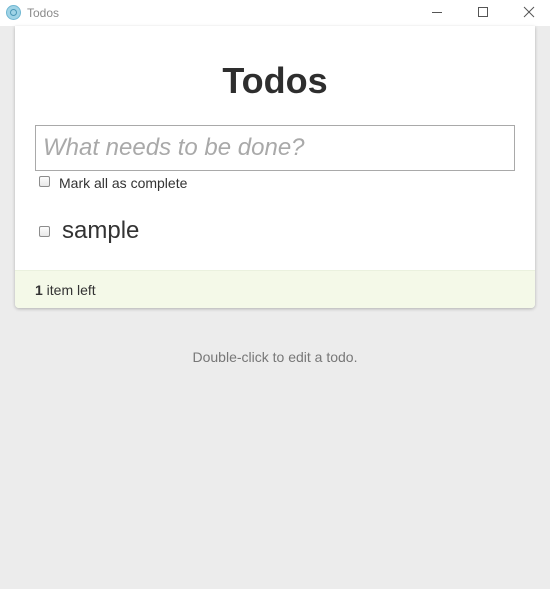 This screenshot has height=589, width=550. Describe the element at coordinates (275, 232) in the screenshot. I see `todo-item: sample` at that location.